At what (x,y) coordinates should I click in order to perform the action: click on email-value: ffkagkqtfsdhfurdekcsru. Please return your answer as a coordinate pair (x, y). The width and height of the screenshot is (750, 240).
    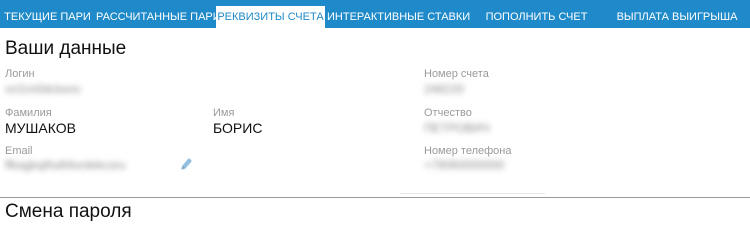
    Looking at the image, I should click on (65, 165).